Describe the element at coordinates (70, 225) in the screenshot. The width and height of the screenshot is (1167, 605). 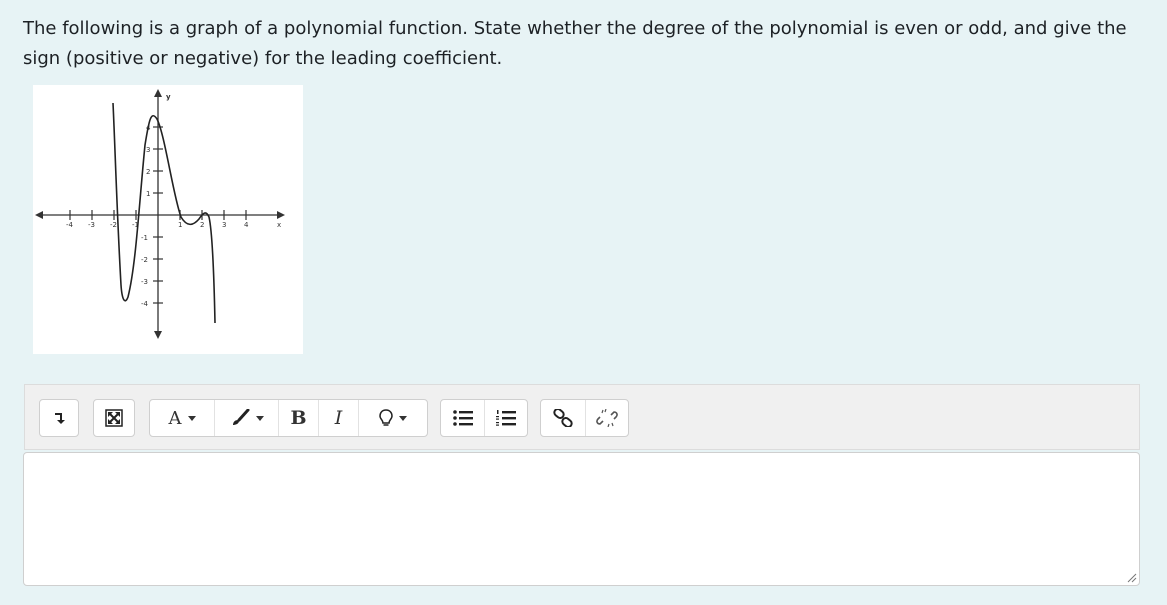
I see `x-tick-label: -4` at that location.